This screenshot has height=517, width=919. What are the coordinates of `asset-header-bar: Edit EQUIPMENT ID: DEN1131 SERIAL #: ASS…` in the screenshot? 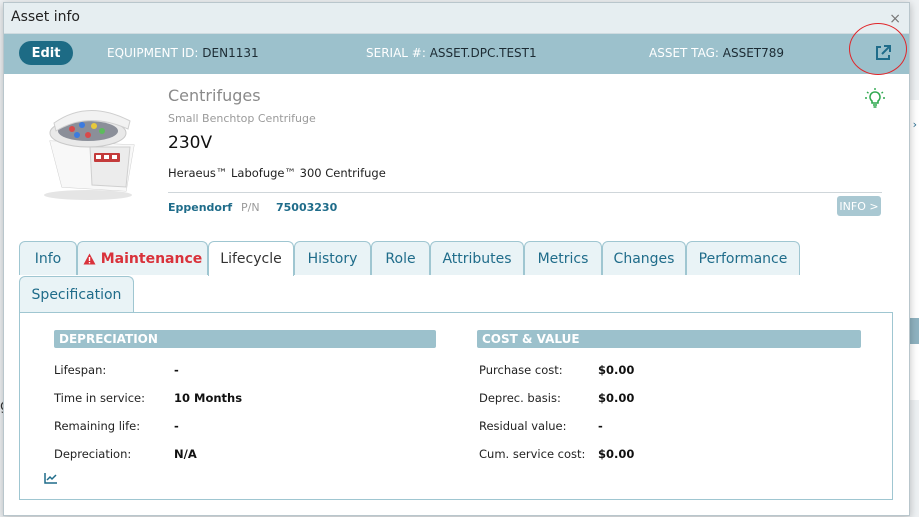 It's located at (456, 54).